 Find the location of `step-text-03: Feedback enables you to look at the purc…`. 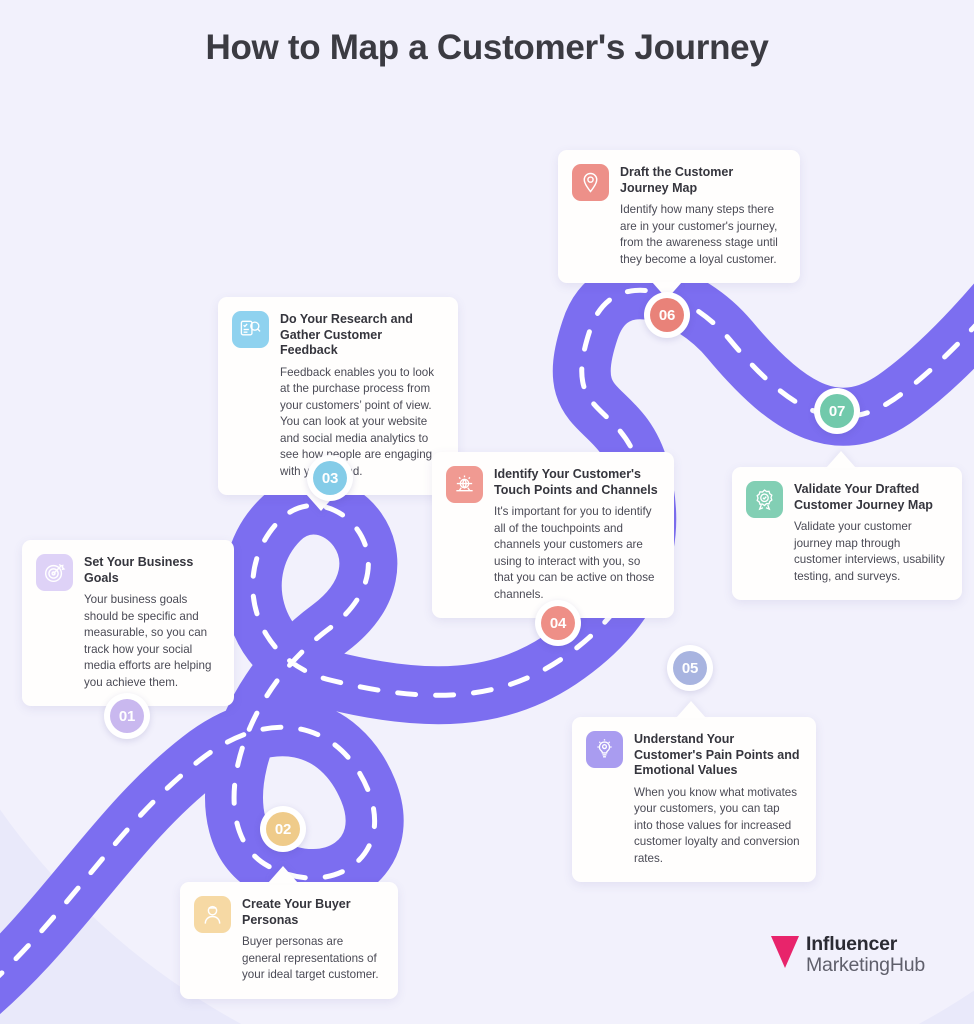

step-text-03: Feedback enables you to look at the purc… is located at coordinates (357, 421).